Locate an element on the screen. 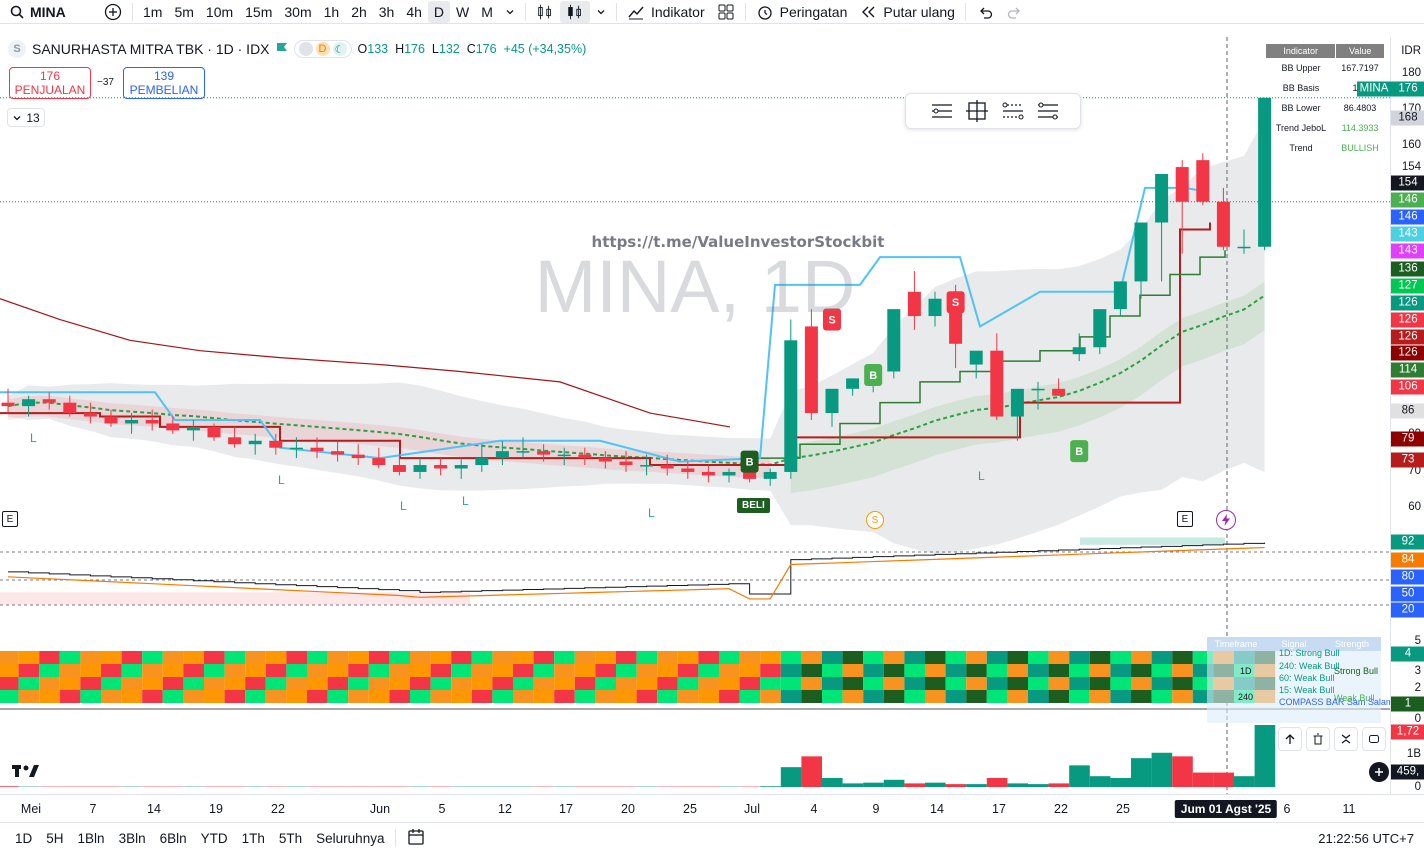 The image size is (1424, 853). market-dot-icon is located at coordinates (305, 49).